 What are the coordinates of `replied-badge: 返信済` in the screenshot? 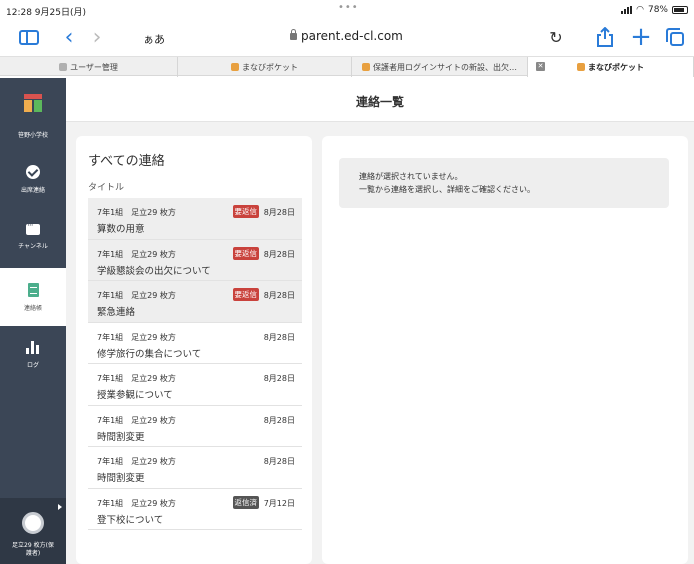 It's located at (245, 502).